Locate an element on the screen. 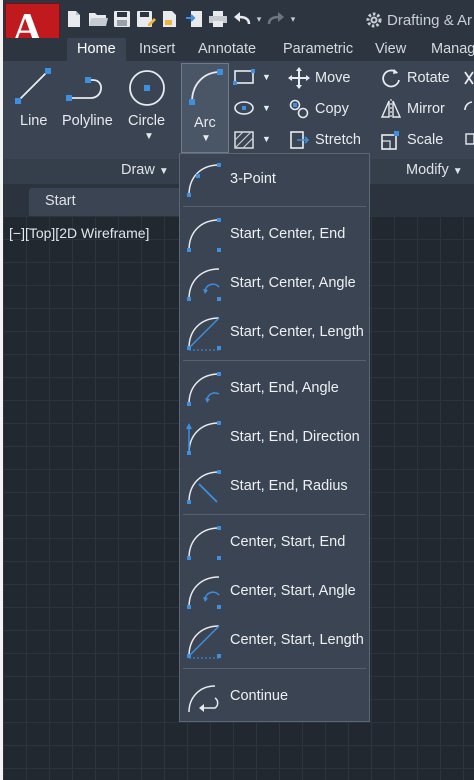 The height and width of the screenshot is (780, 474). tab-manage: Manag is located at coordinates (452, 49).